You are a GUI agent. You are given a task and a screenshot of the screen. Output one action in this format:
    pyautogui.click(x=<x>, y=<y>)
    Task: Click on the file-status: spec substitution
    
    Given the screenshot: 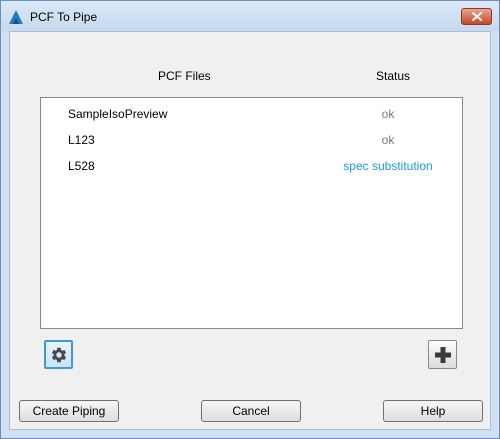 What is the action you would take?
    pyautogui.click(x=388, y=166)
    